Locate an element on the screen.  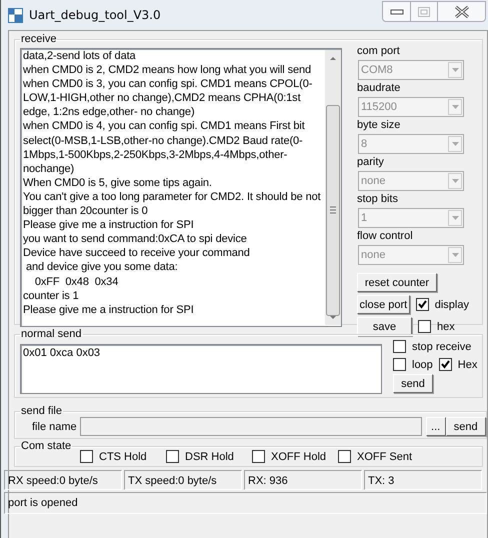
close-button is located at coordinates (462, 11).